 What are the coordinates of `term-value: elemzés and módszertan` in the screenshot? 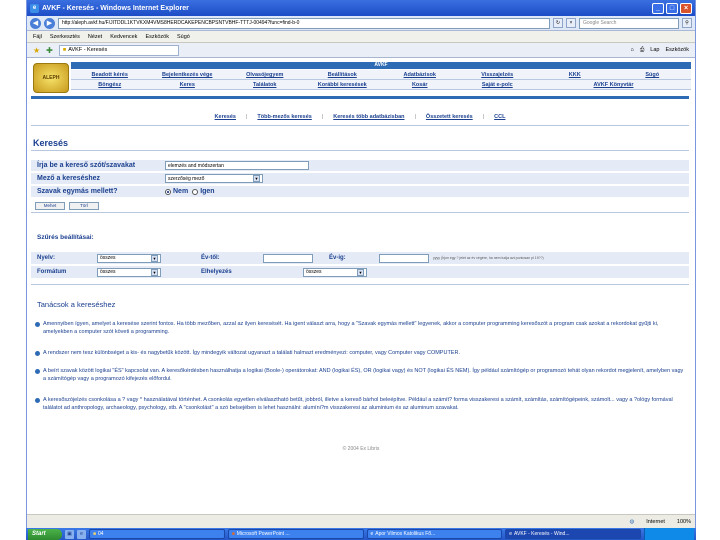 It's located at (196, 165).